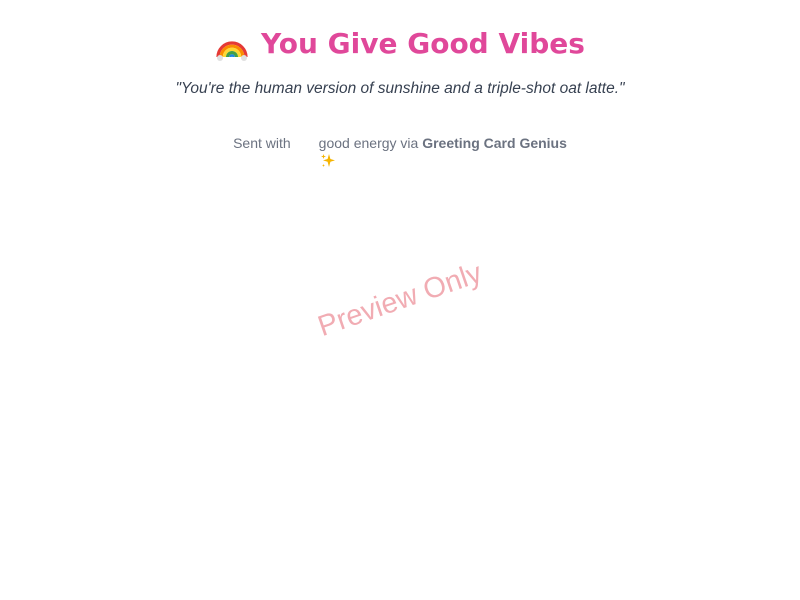 The height and width of the screenshot is (600, 800). What do you see at coordinates (316, 151) in the screenshot?
I see `sparkles-icon` at bounding box center [316, 151].